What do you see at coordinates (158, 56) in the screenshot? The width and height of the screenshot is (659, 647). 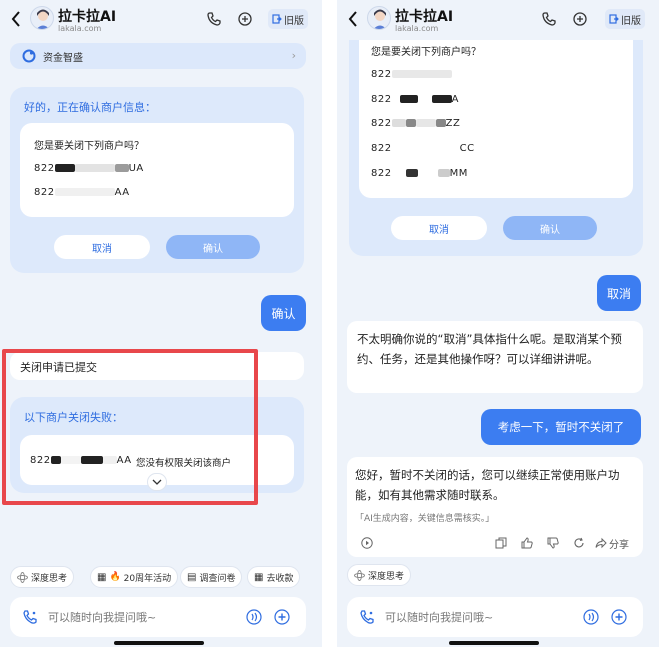 I see `fund-service-bar: 资金智盛 ›` at bounding box center [158, 56].